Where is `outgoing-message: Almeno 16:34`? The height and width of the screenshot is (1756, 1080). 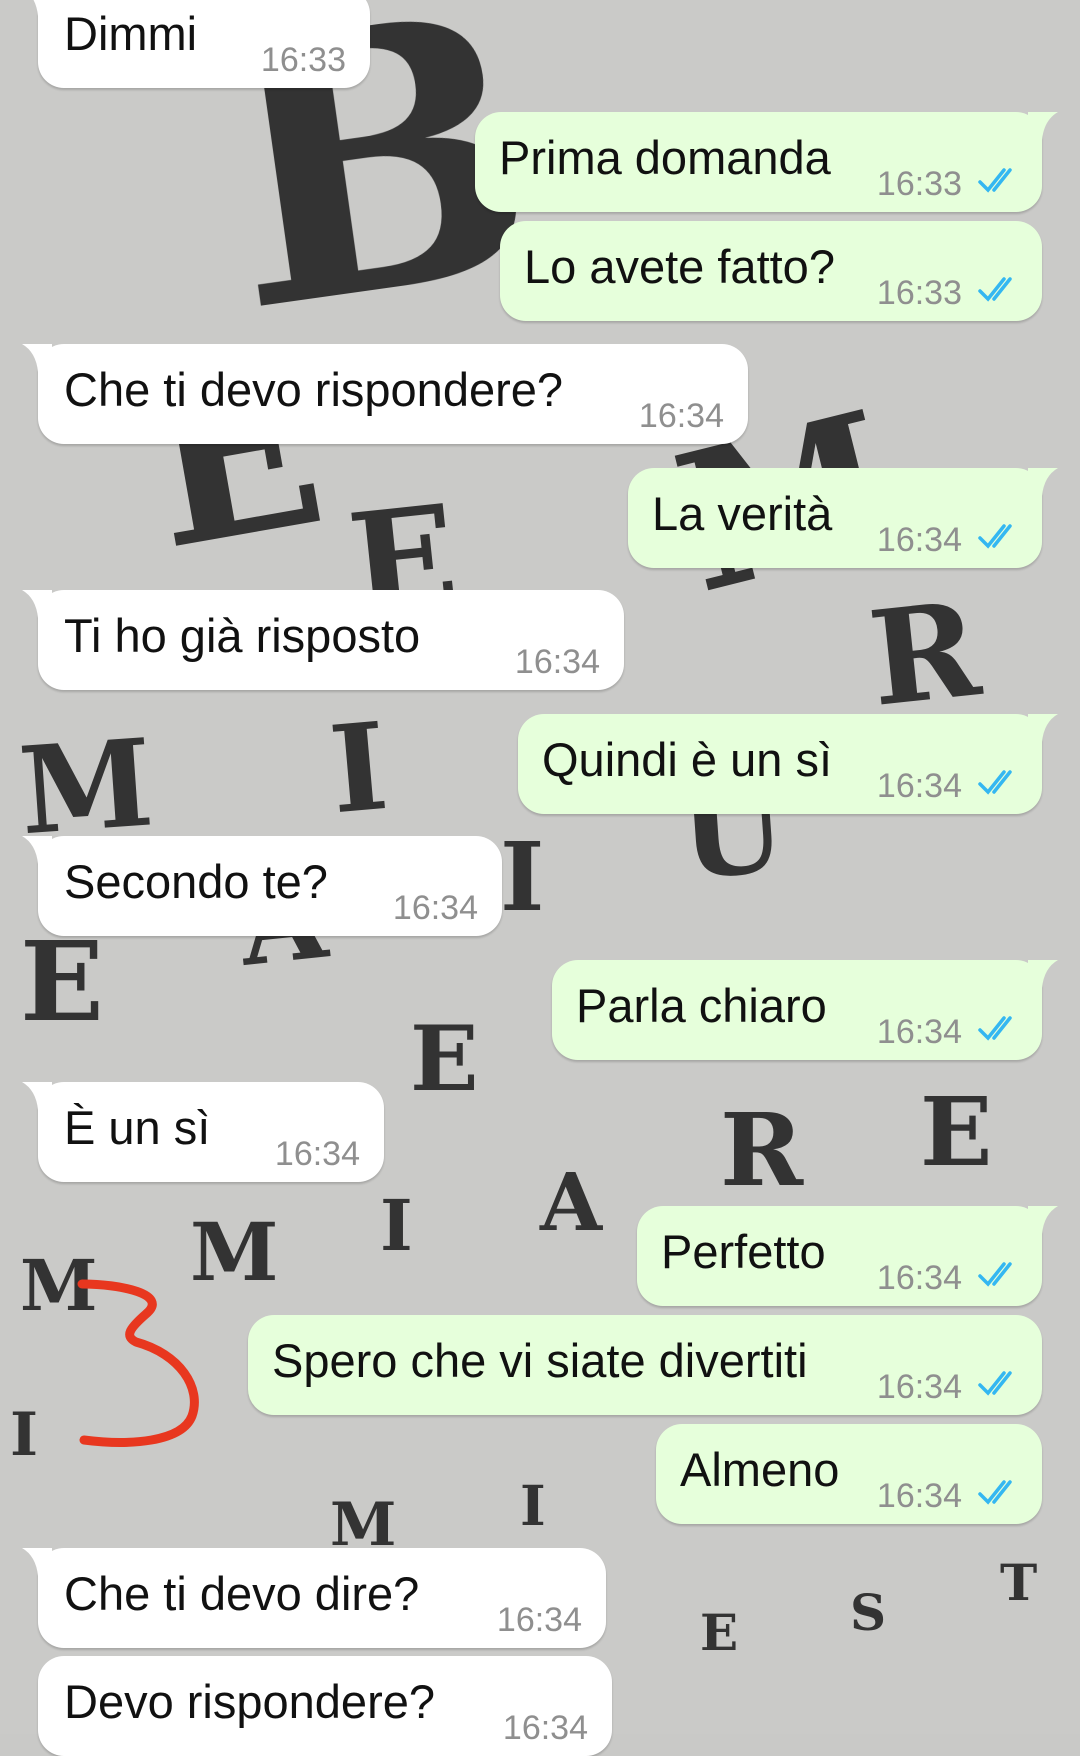 outgoing-message: Almeno 16:34 is located at coordinates (849, 1474).